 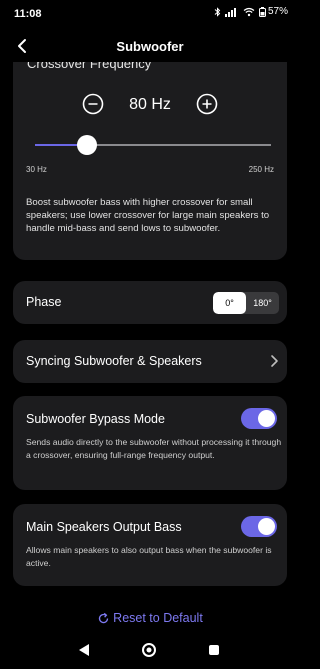 What do you see at coordinates (87, 145) in the screenshot?
I see `slider-thumb` at bounding box center [87, 145].